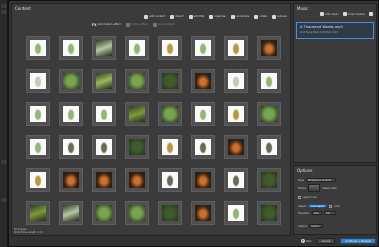 The width and height of the screenshot is (379, 247). I want to click on remove-icon, so click(274, 16).